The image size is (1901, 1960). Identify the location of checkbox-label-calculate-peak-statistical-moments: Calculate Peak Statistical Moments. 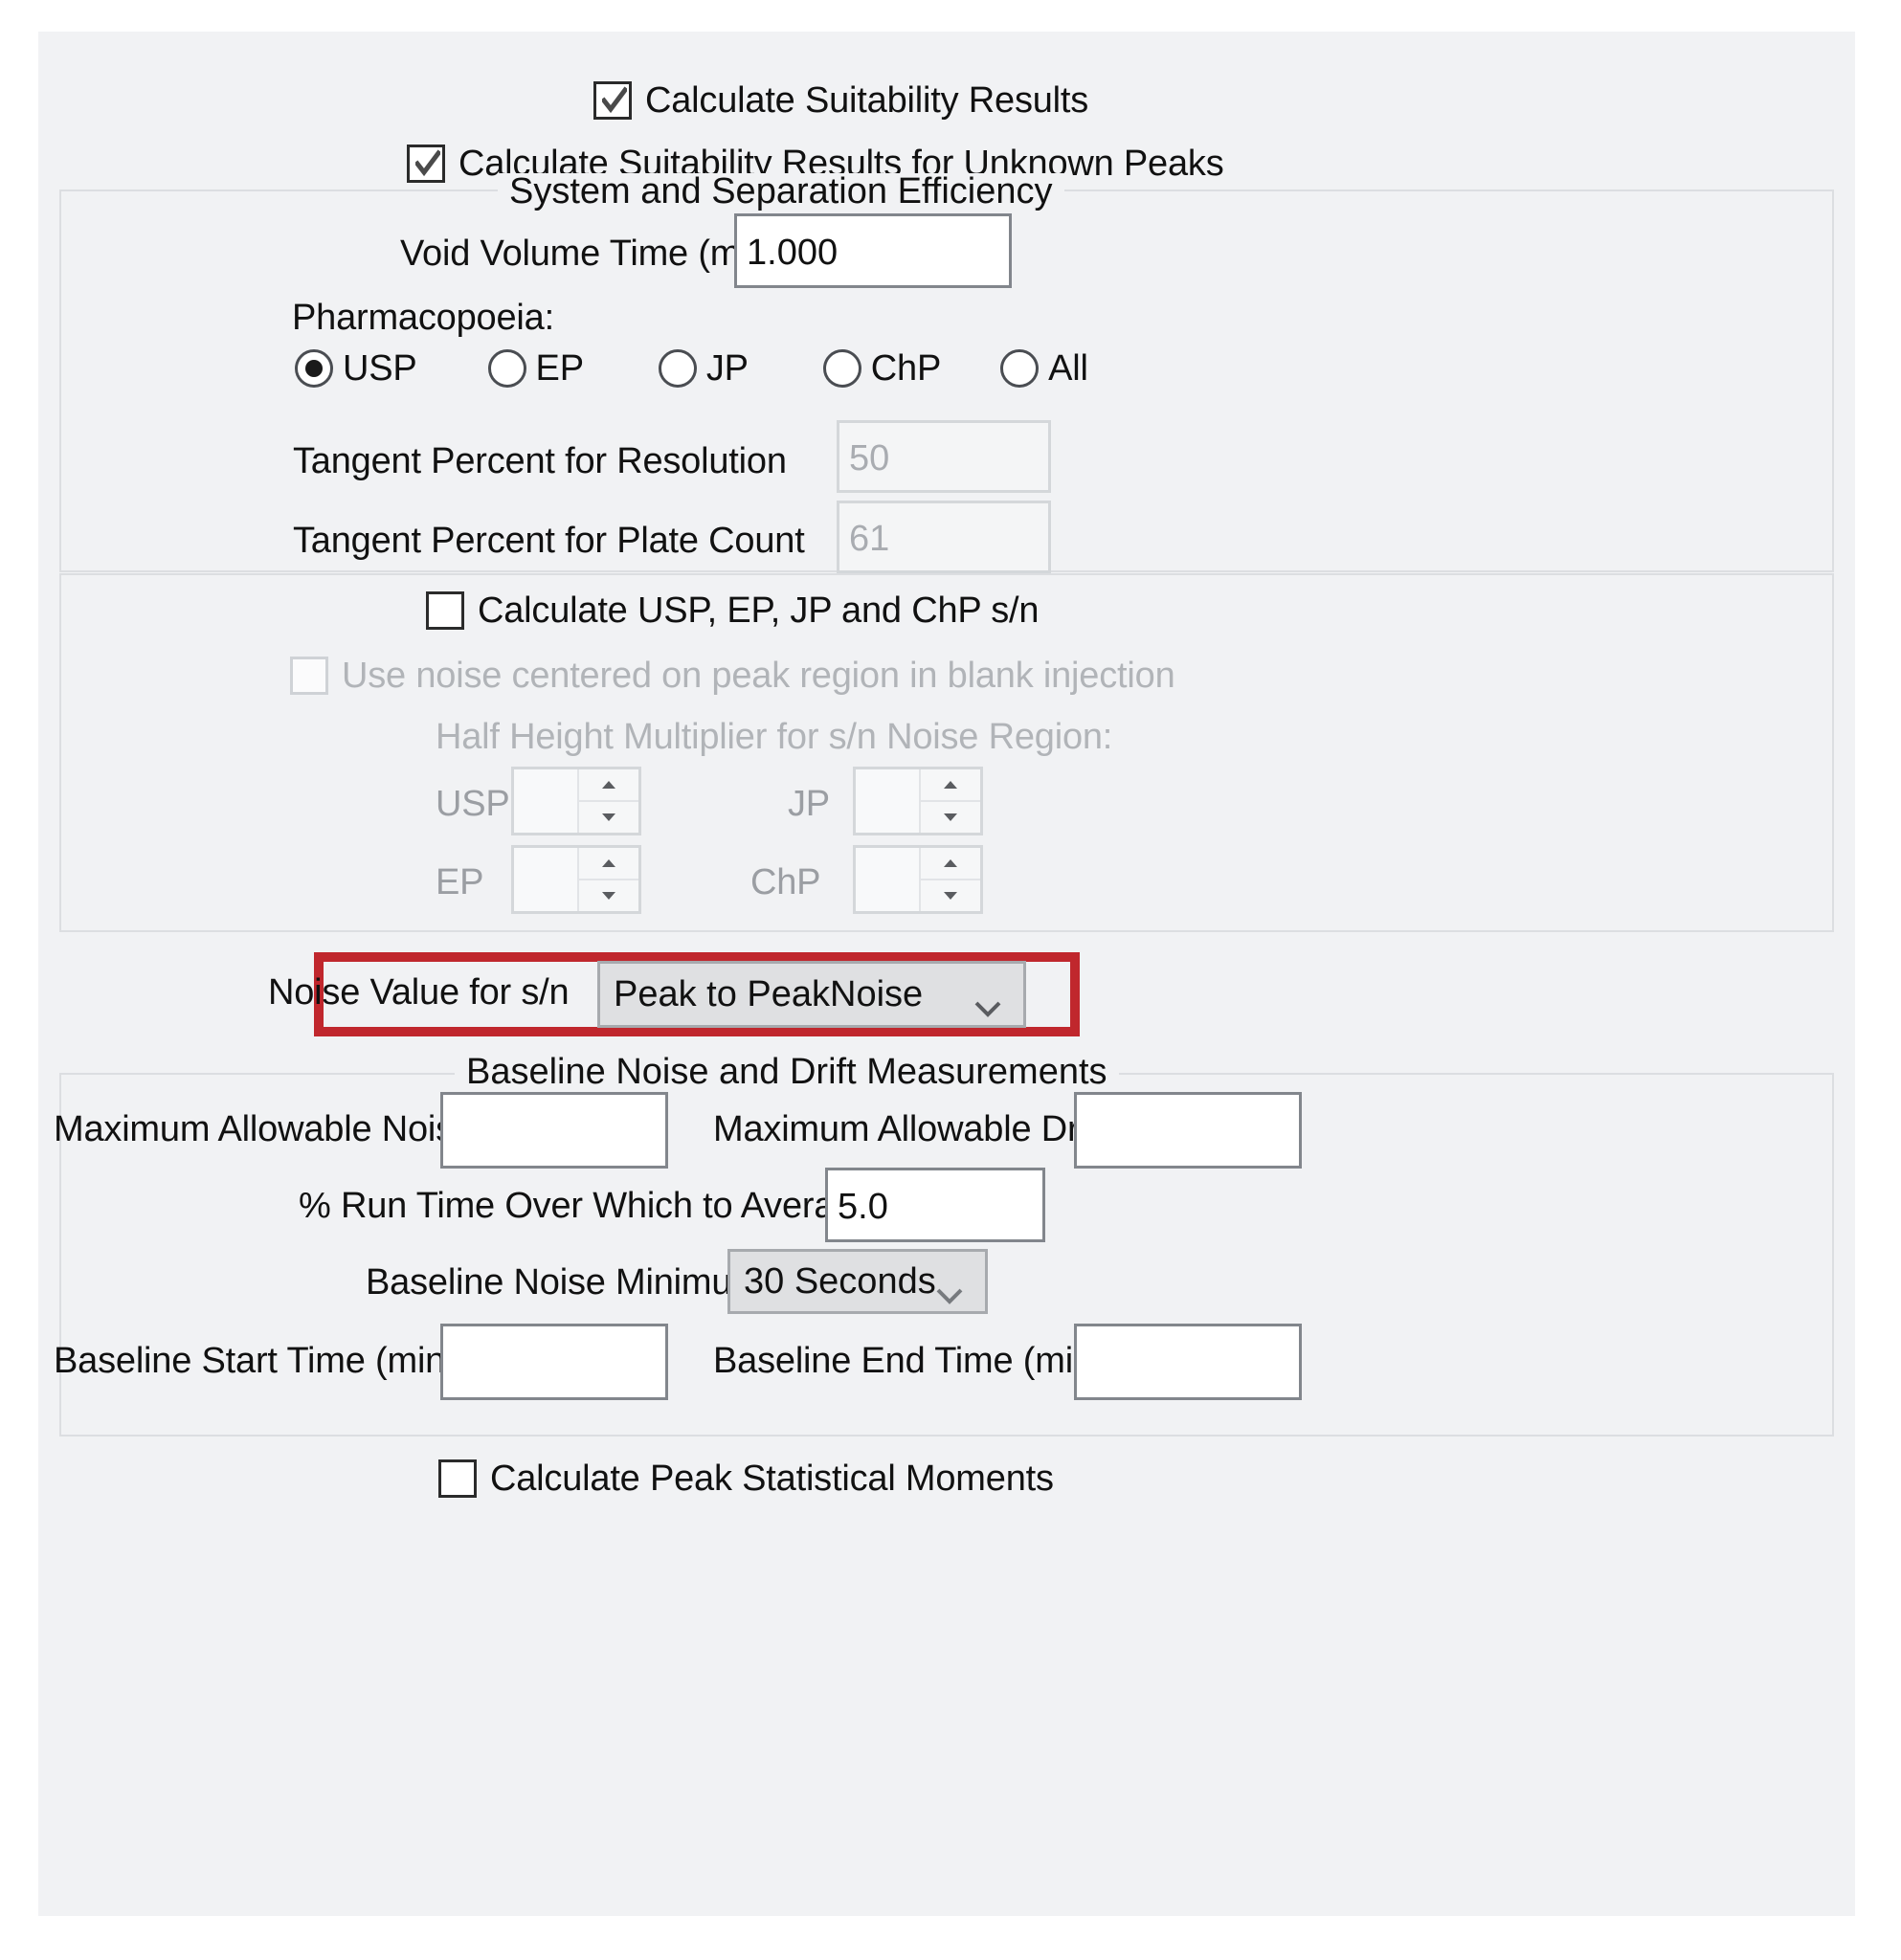
(772, 1479).